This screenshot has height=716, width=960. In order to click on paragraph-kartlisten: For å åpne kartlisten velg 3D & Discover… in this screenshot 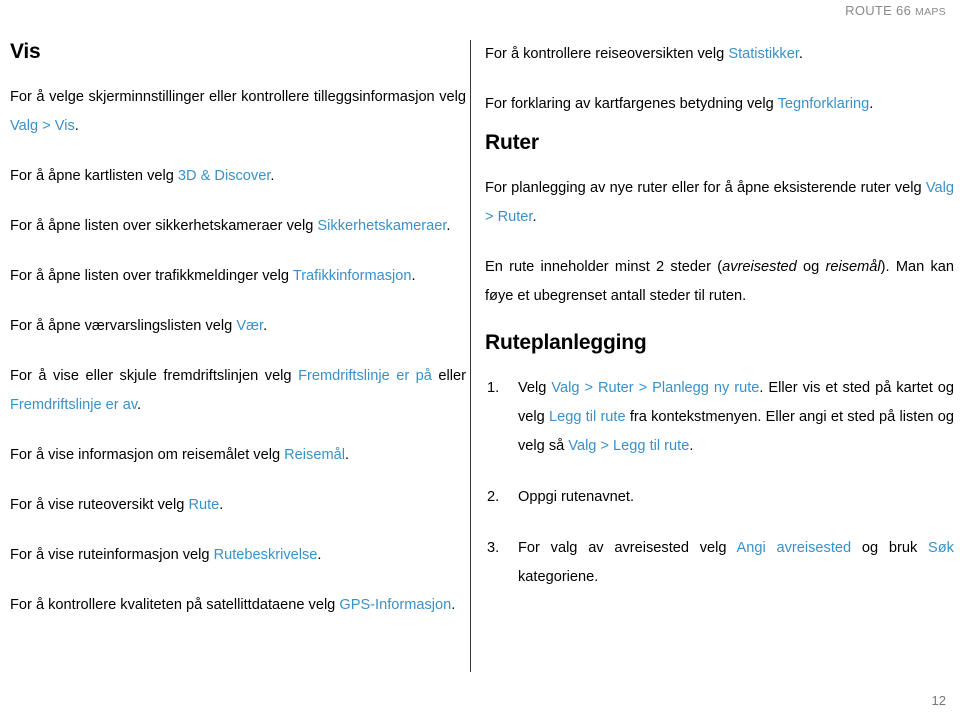, I will do `click(238, 176)`.